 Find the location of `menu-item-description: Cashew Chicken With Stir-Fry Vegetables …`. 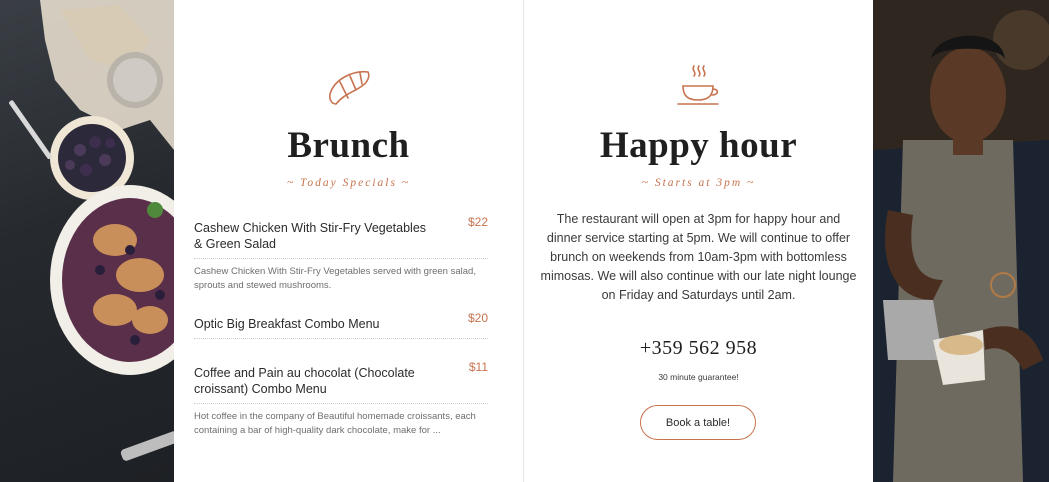

menu-item-description: Cashew Chicken With Stir-Fry Vegetables … is located at coordinates (335, 278).